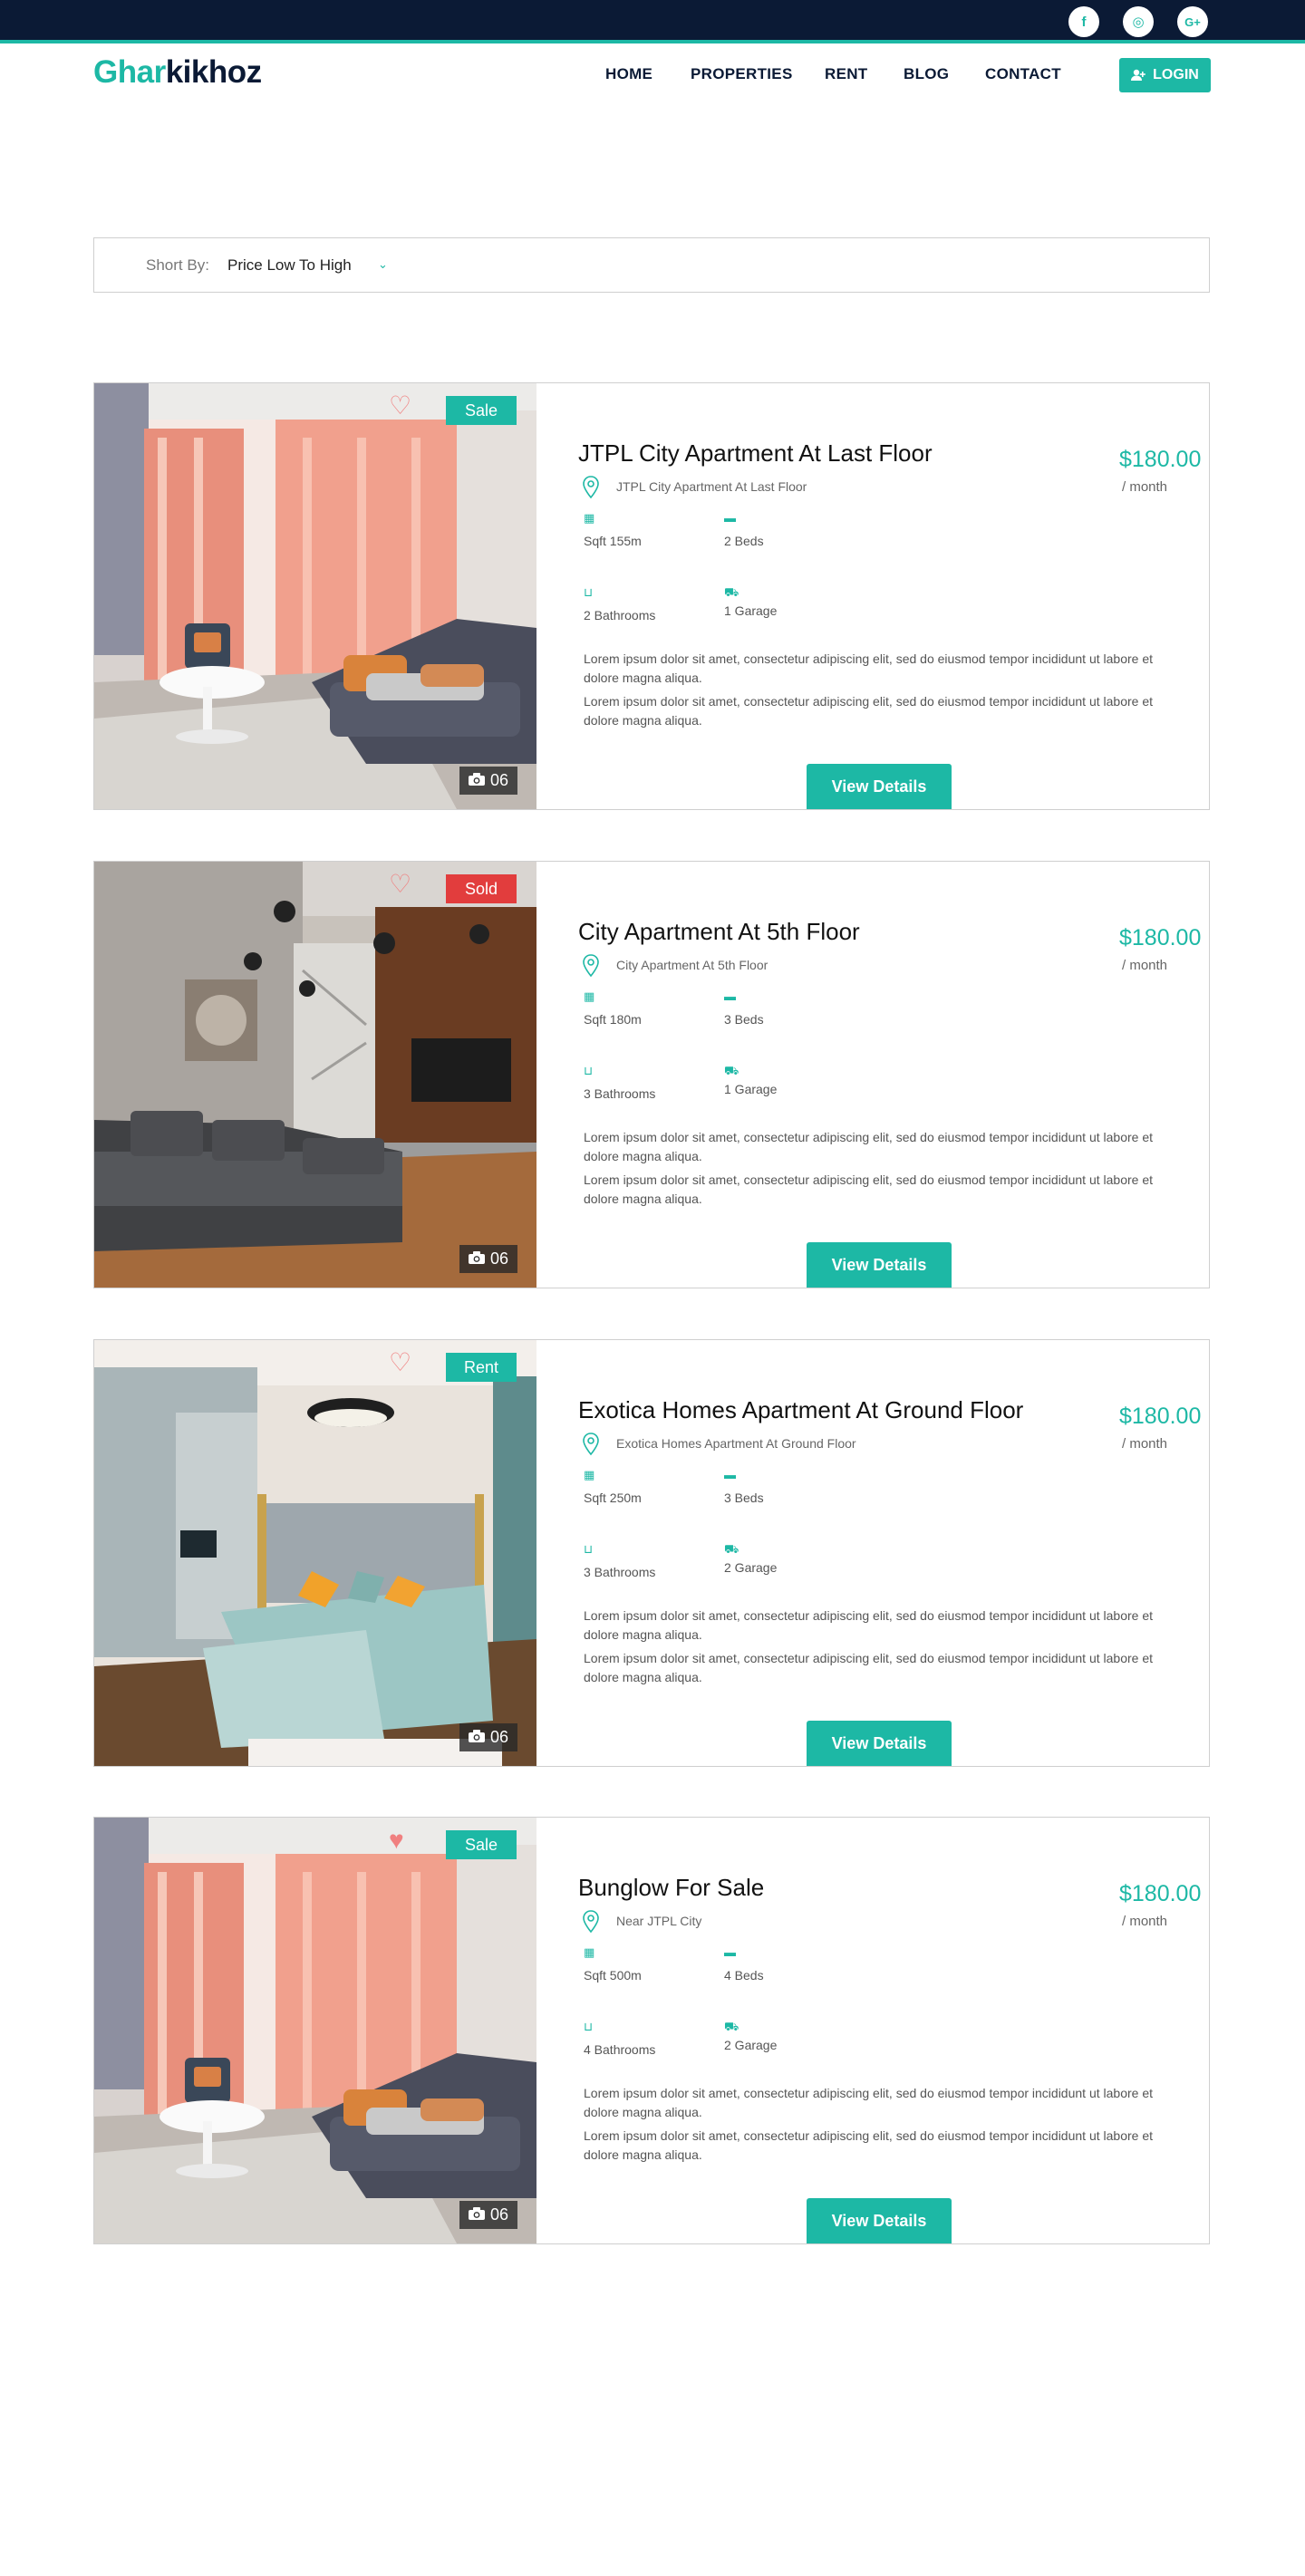 Image resolution: width=1305 pixels, height=2576 pixels. I want to click on nav-home: HOME, so click(628, 74).